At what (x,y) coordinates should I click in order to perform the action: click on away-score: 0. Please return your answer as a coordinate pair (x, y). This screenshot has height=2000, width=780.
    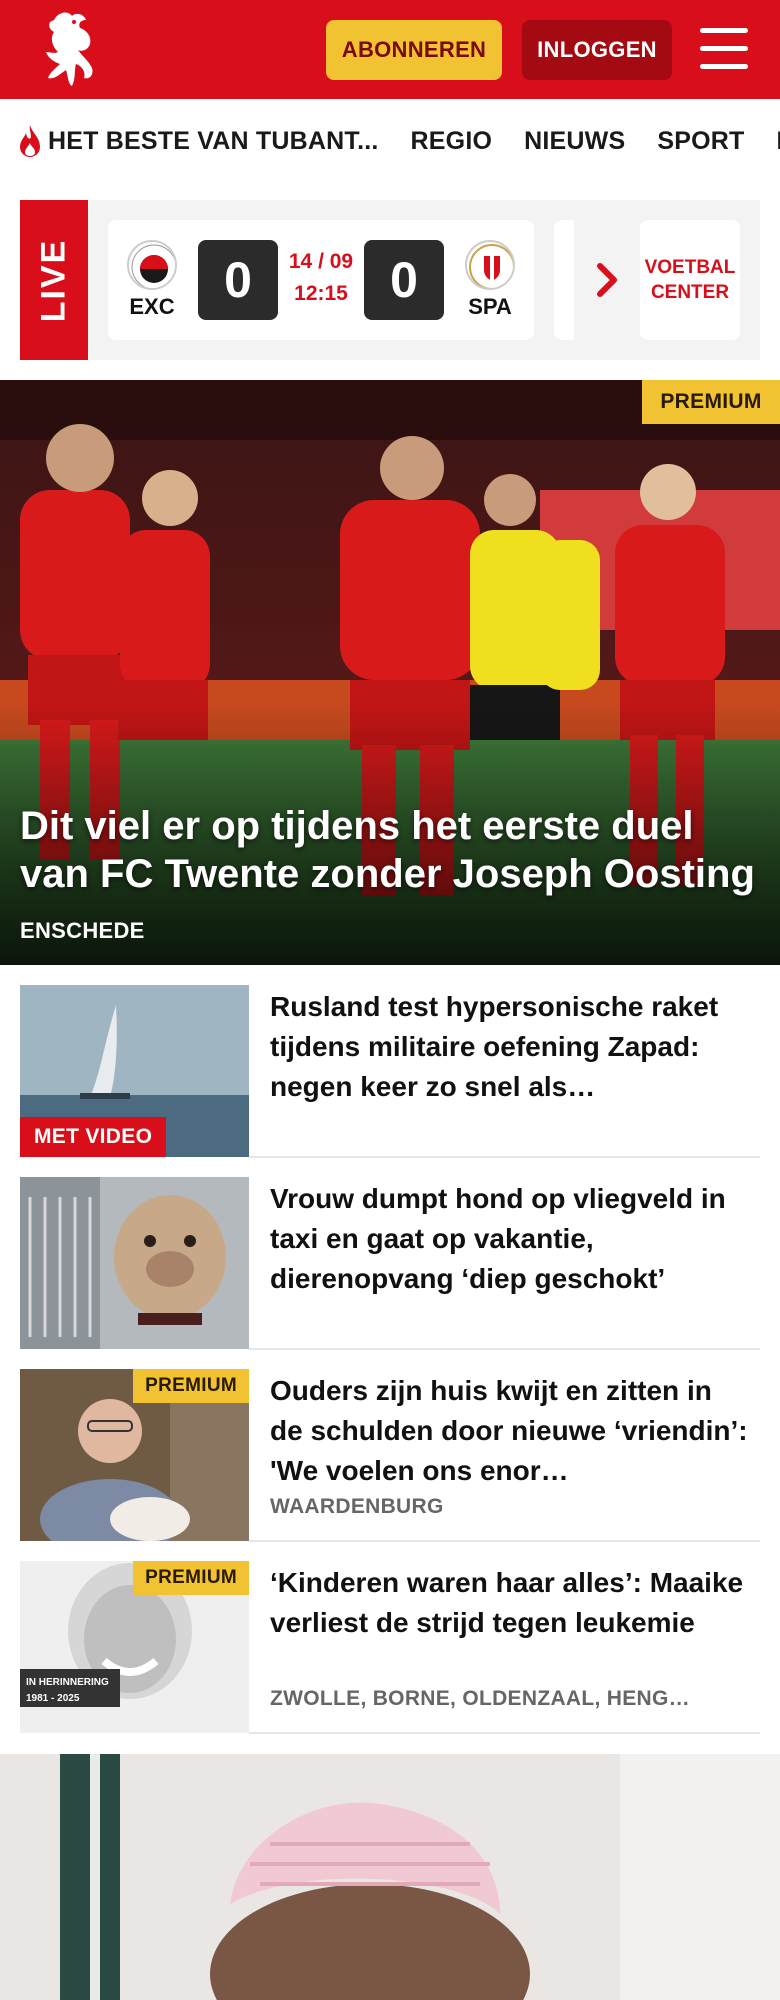
    Looking at the image, I should click on (404, 280).